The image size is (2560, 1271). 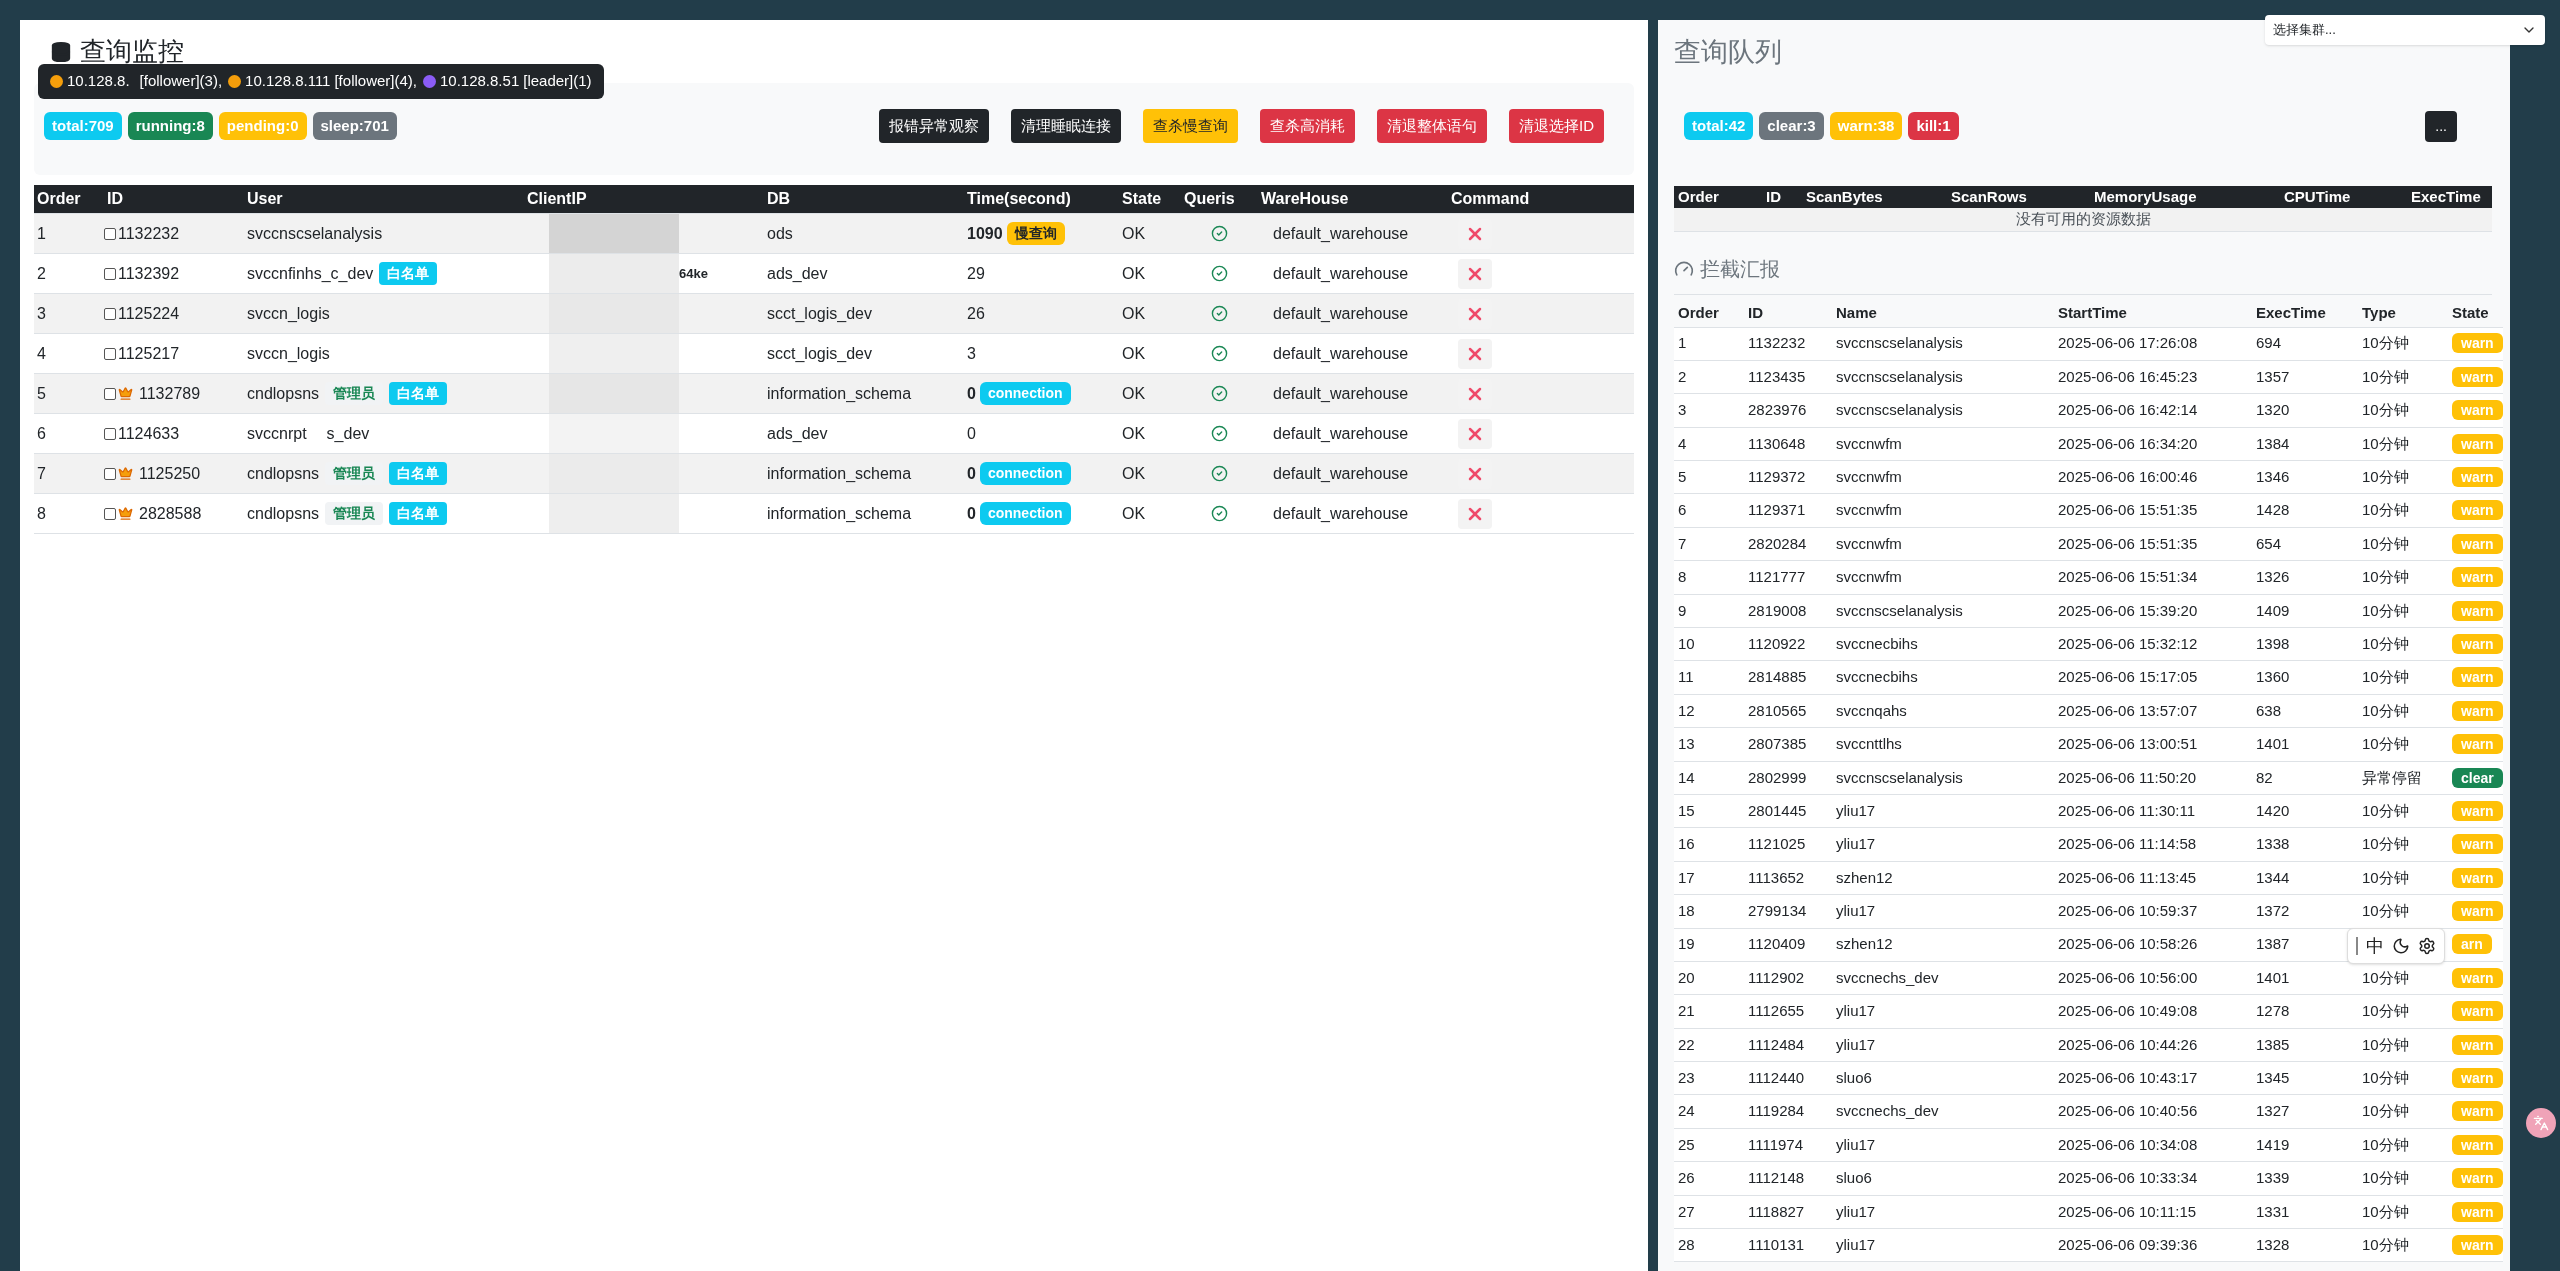 What do you see at coordinates (354, 126) in the screenshot?
I see `count-badge: sleep:701` at bounding box center [354, 126].